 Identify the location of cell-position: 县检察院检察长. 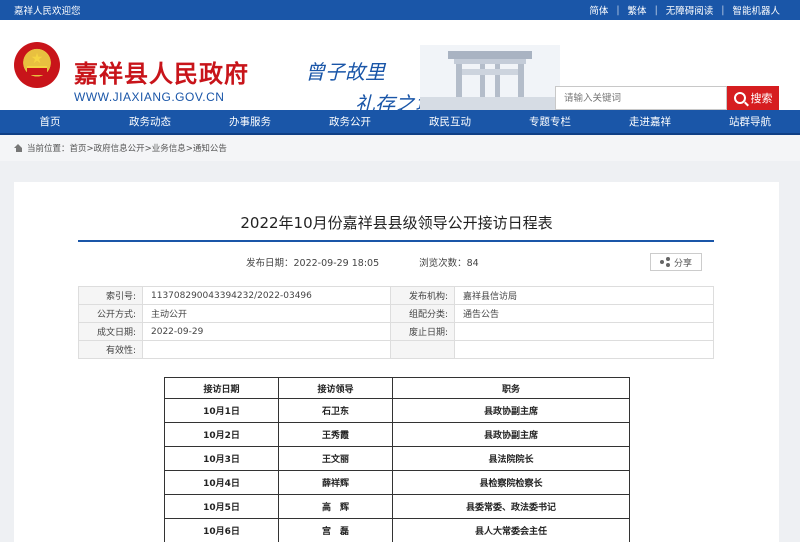
(511, 482).